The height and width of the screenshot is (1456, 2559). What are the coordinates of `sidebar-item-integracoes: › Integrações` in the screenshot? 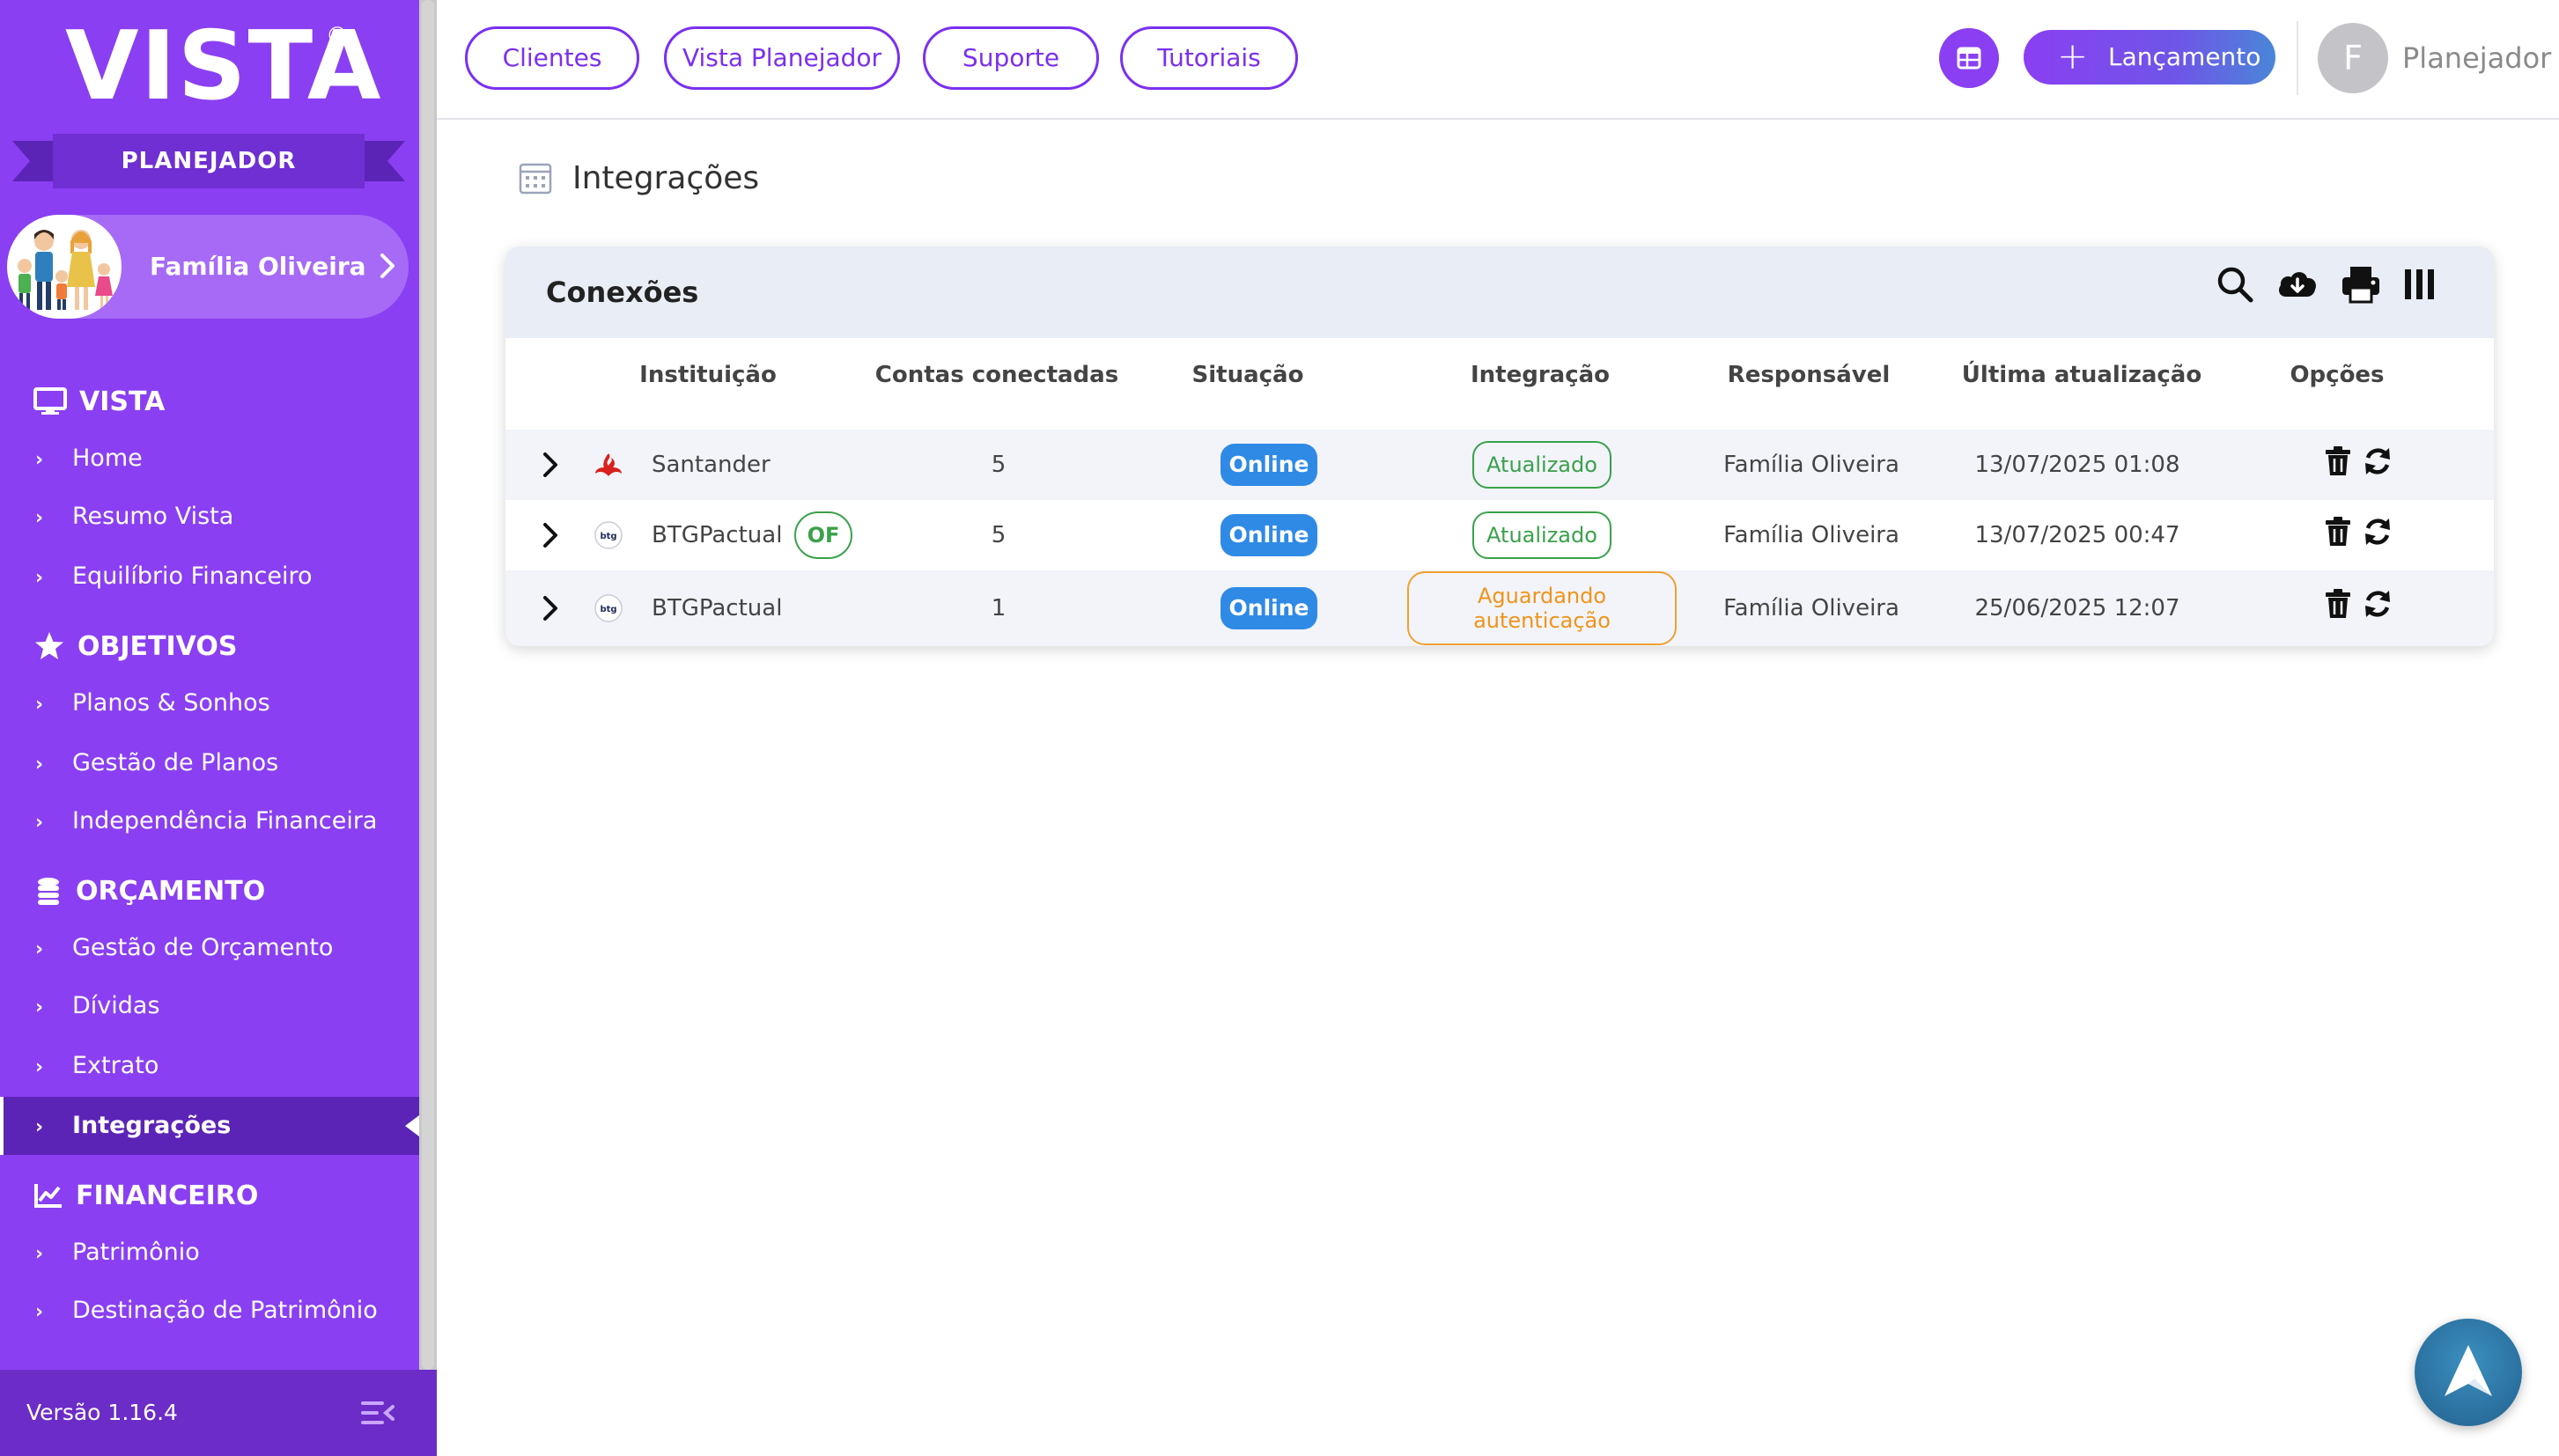 It's located at (209, 1126).